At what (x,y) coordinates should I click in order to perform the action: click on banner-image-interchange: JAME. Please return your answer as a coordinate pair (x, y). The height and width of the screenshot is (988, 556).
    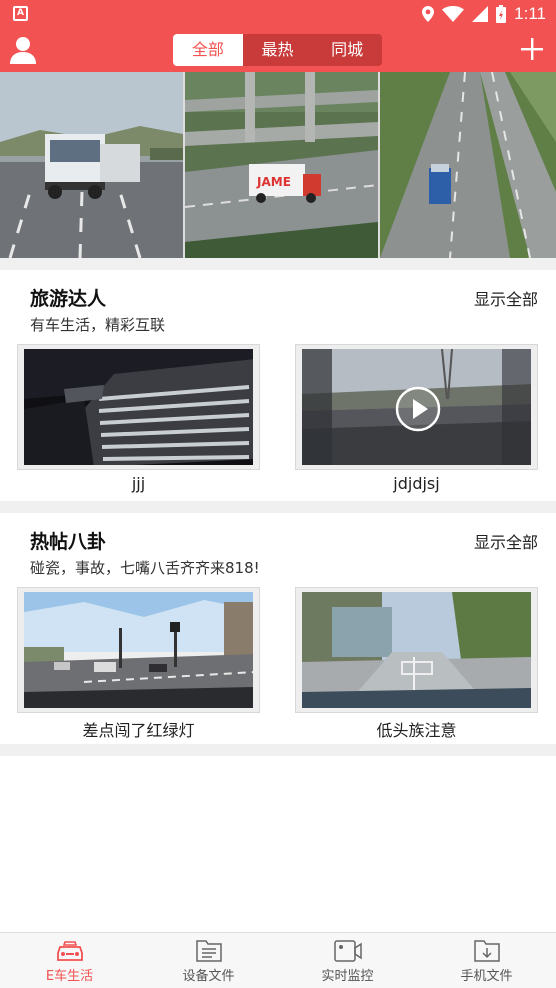
    Looking at the image, I should click on (281, 165).